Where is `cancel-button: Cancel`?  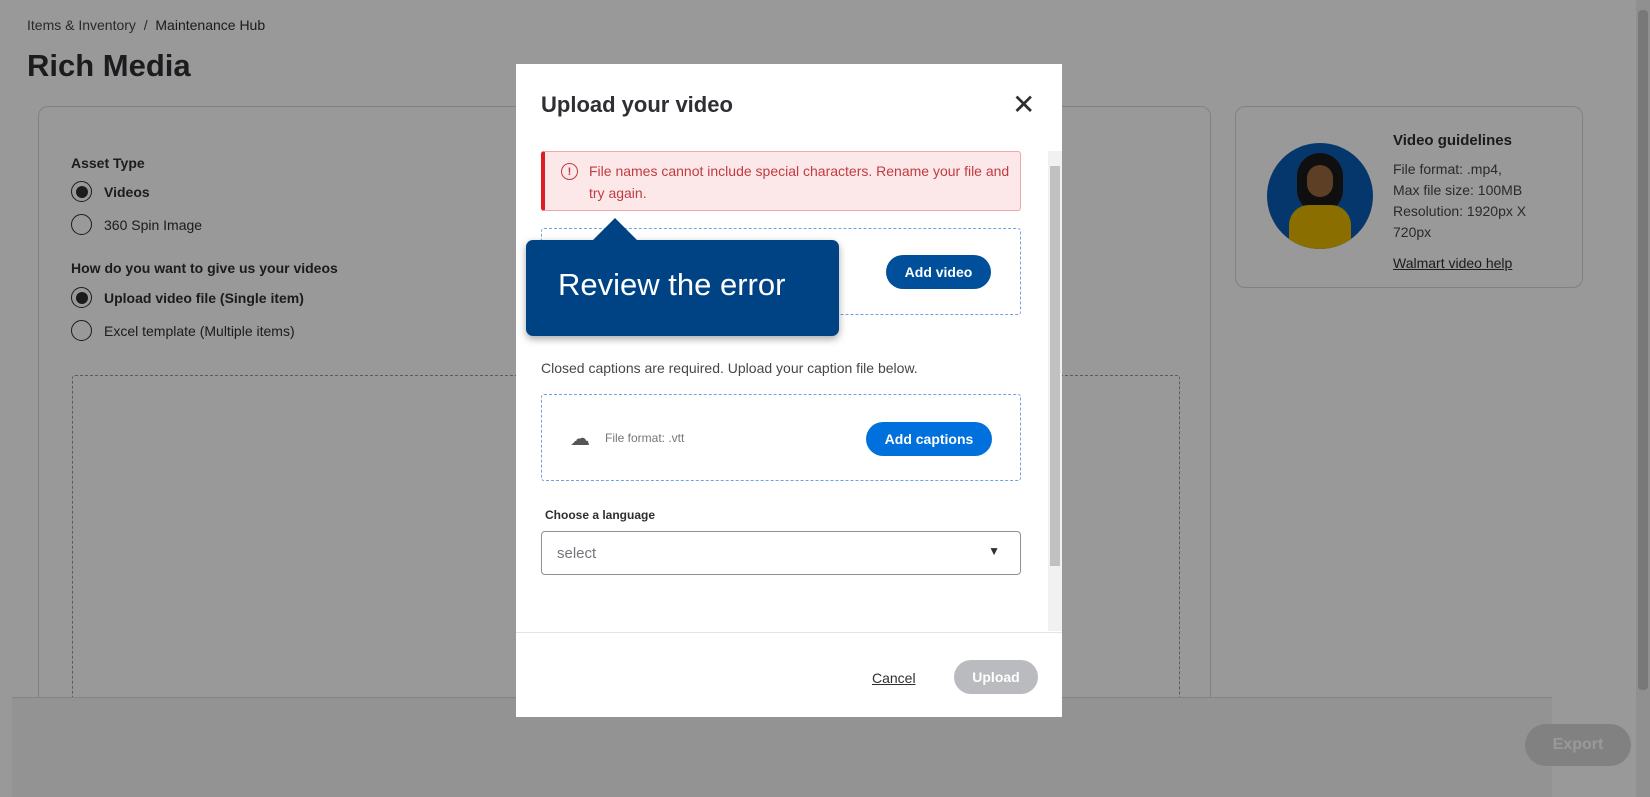
cancel-button: Cancel is located at coordinates (894, 678).